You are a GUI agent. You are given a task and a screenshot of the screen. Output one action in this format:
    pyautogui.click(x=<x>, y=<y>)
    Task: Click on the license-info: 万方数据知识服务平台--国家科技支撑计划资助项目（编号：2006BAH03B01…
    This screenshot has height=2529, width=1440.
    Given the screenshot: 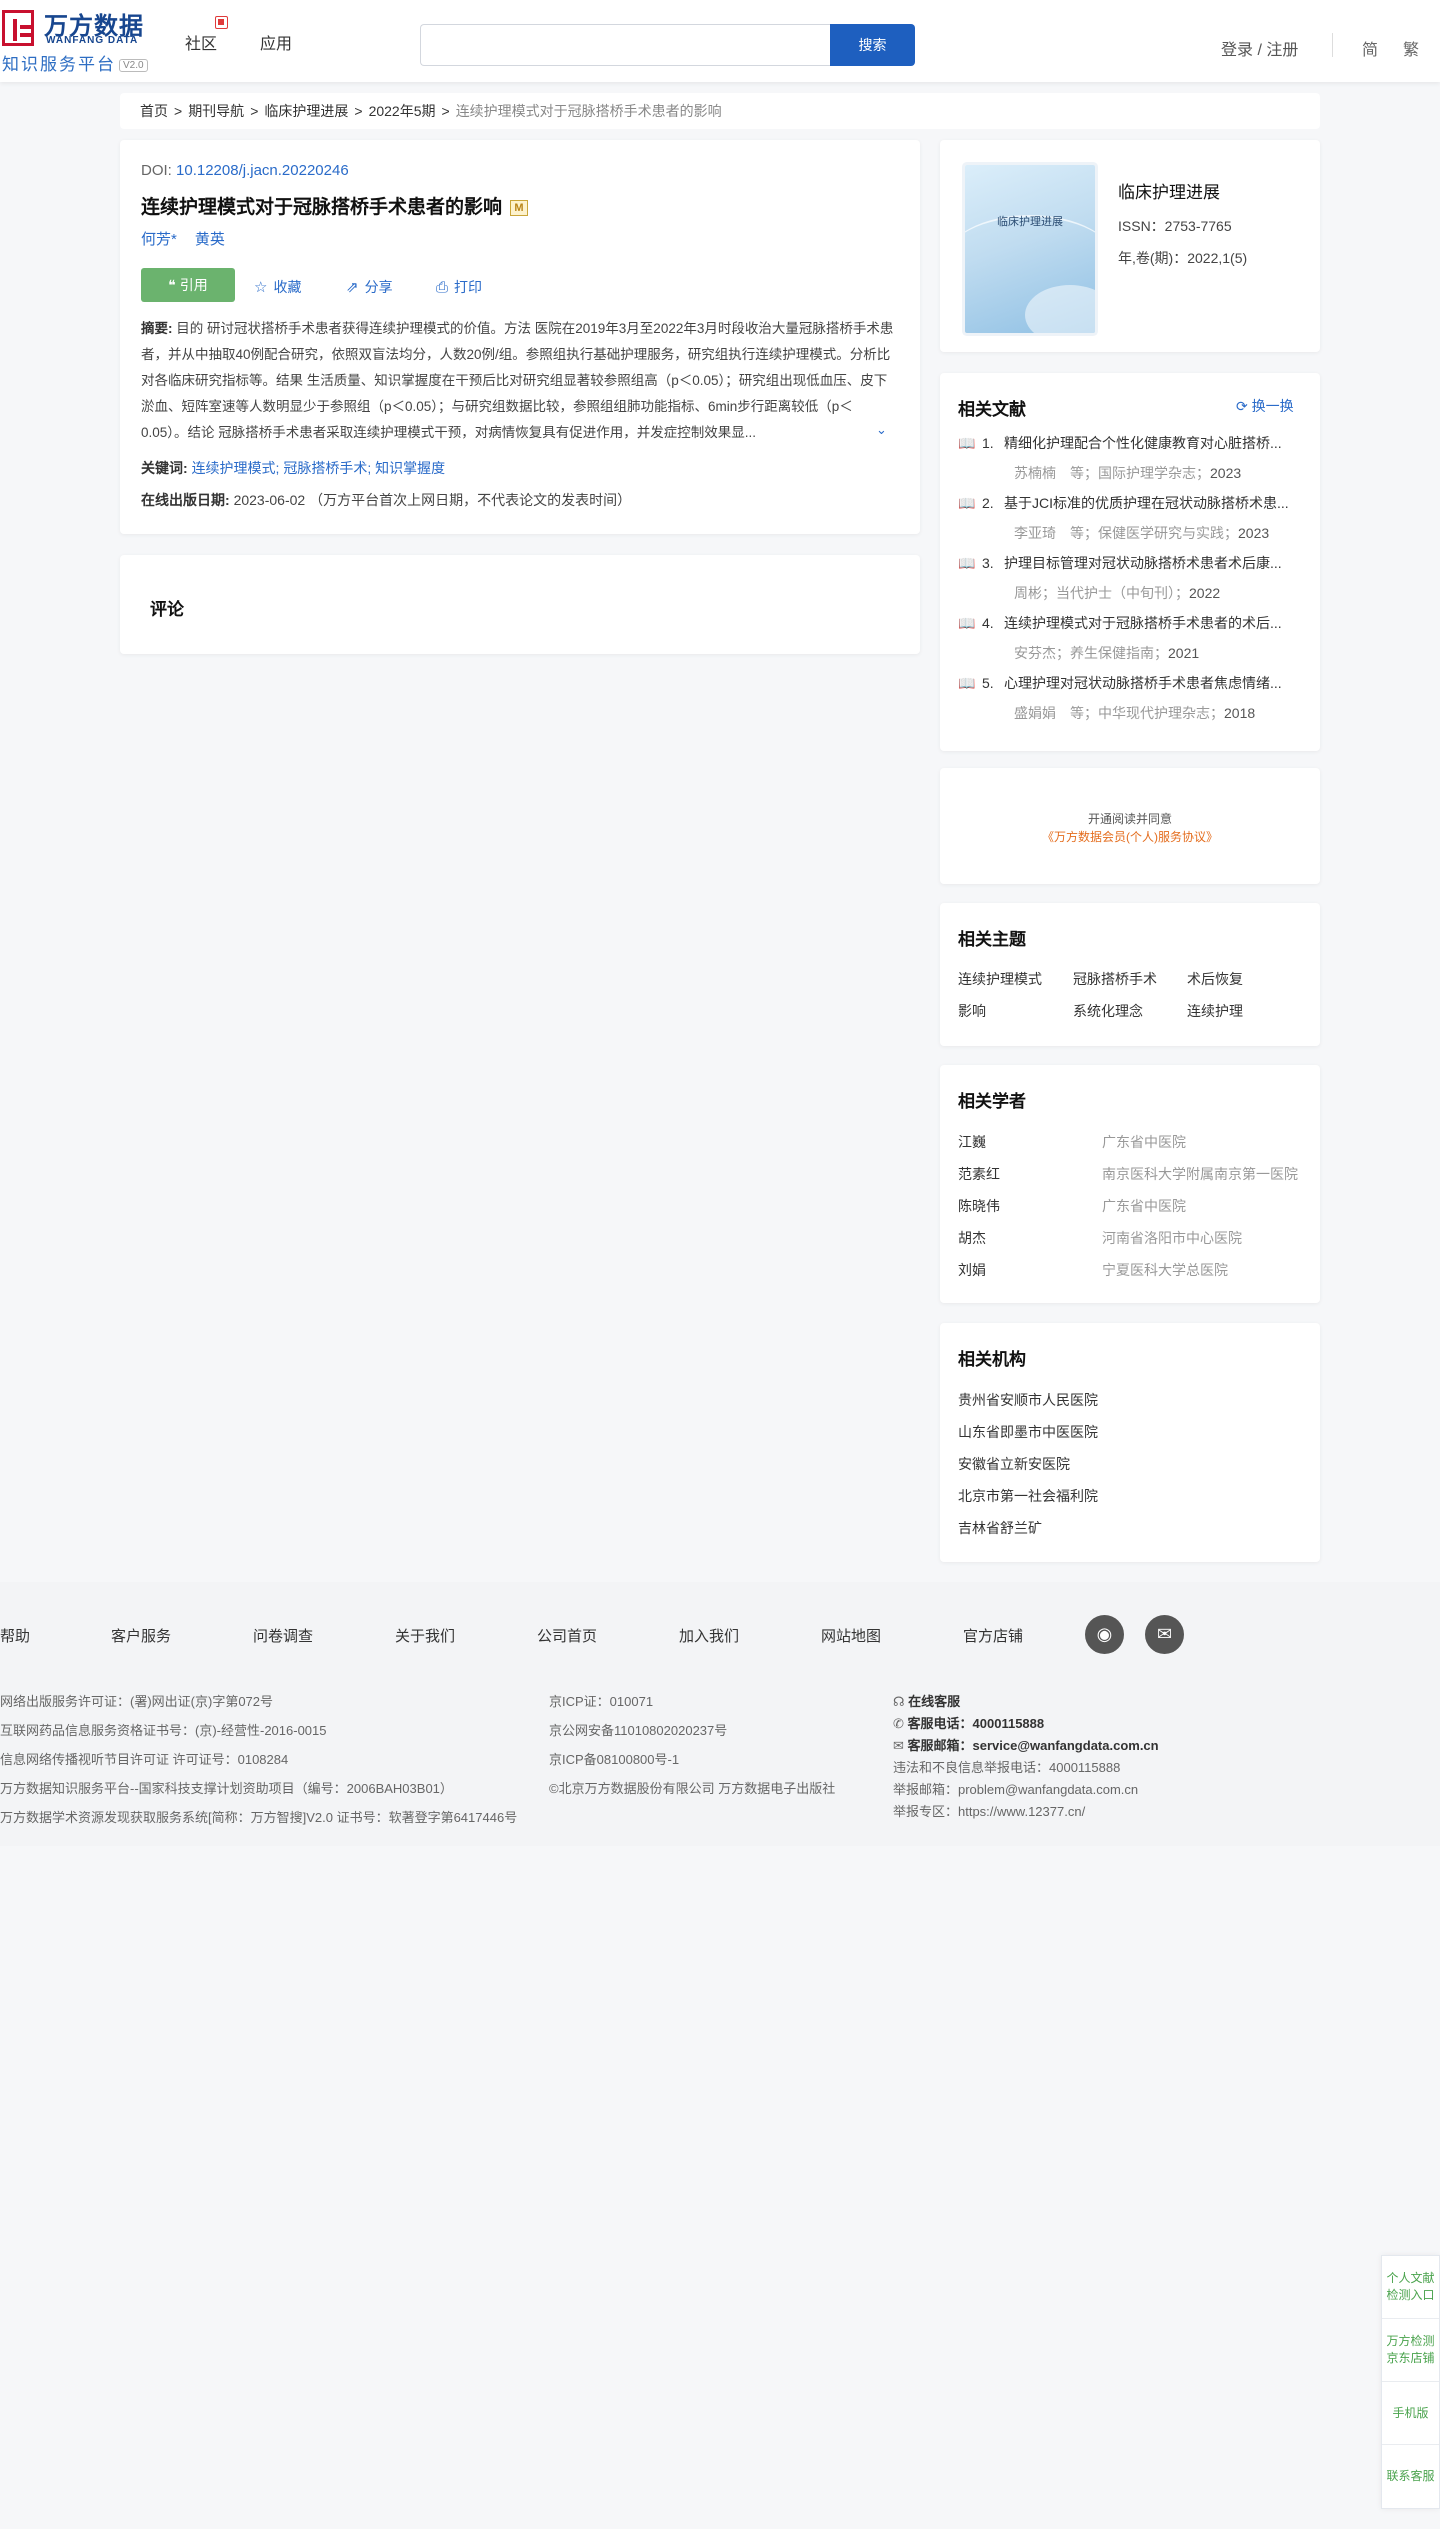 What is the action you would take?
    pyautogui.click(x=226, y=1788)
    